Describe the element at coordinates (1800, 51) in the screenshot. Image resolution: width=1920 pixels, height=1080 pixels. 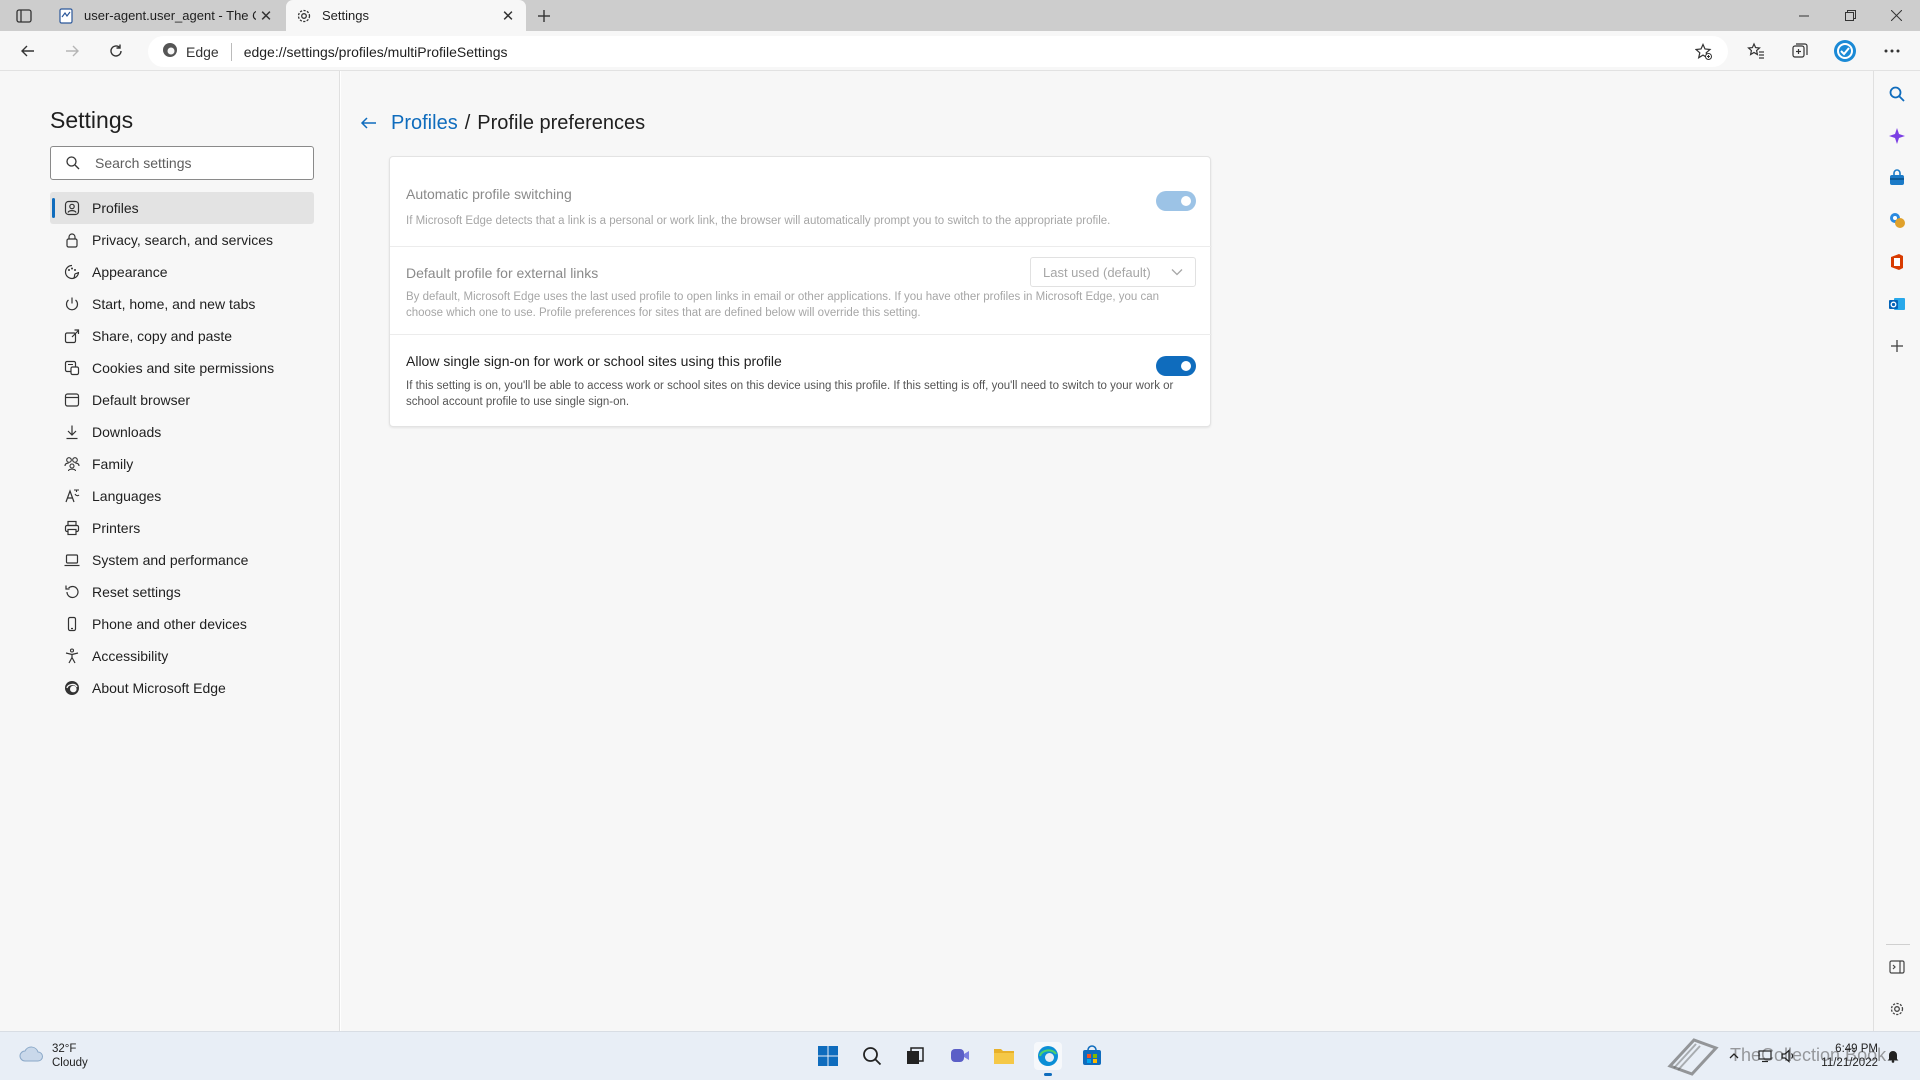
I see `collections-button` at that location.